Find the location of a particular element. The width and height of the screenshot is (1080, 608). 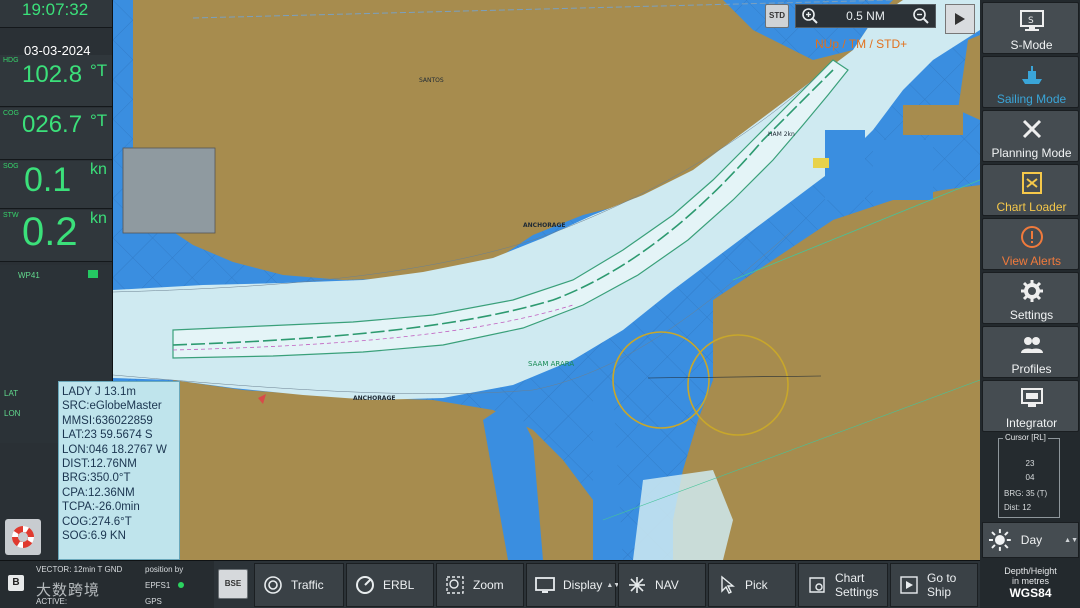

datum-info: Depth/Height in metres WGS84 is located at coordinates (1030, 585).